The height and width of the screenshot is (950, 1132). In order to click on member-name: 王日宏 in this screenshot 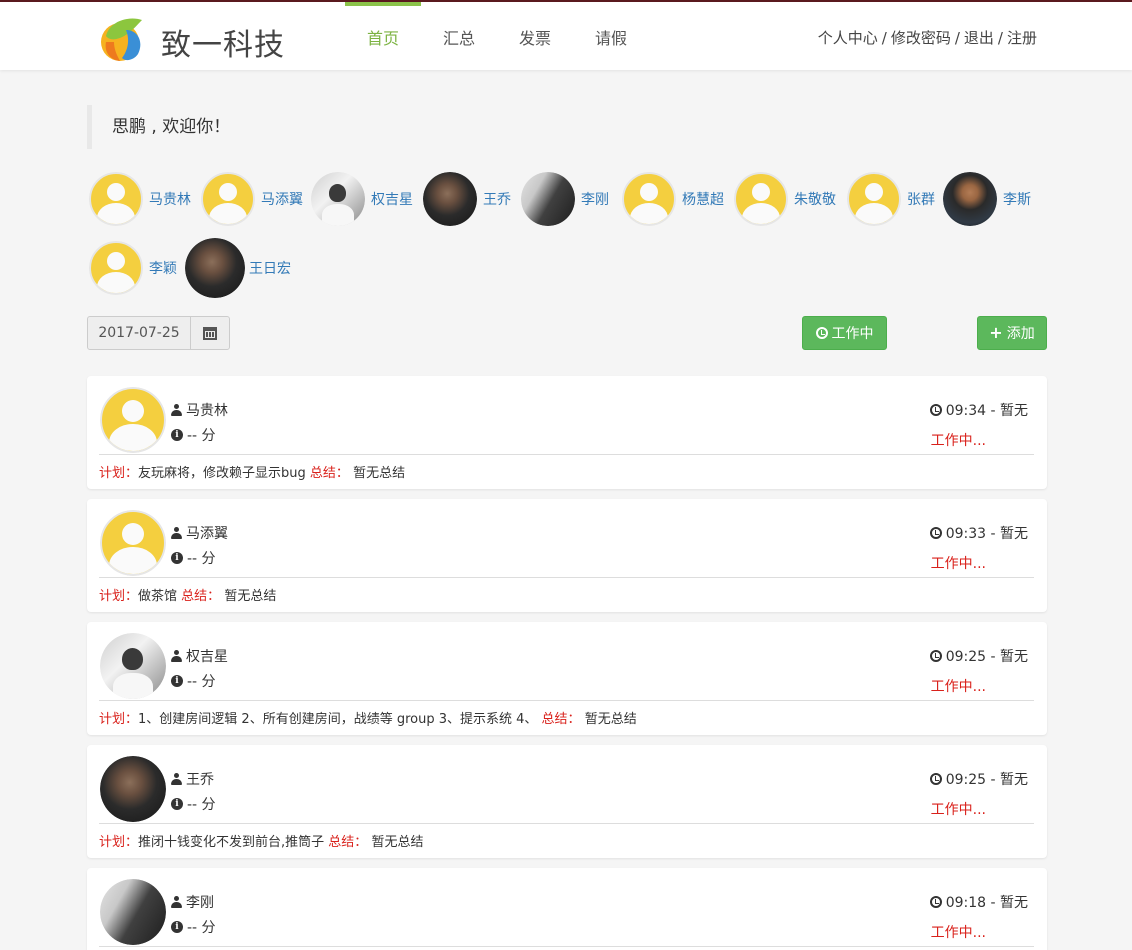, I will do `click(270, 268)`.